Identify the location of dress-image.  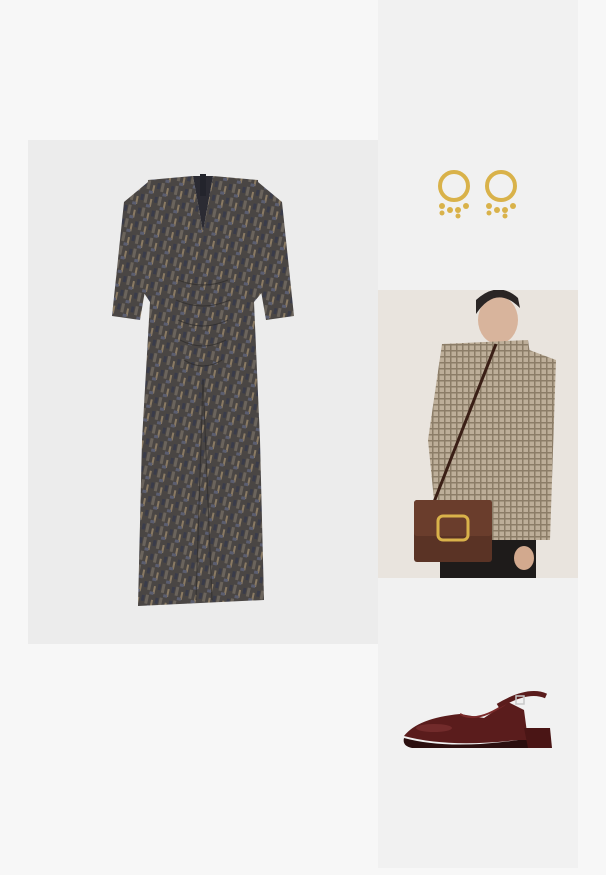
(203, 390).